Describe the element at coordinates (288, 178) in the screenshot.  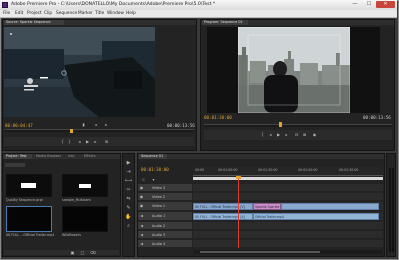
I see `work-area-bar` at that location.